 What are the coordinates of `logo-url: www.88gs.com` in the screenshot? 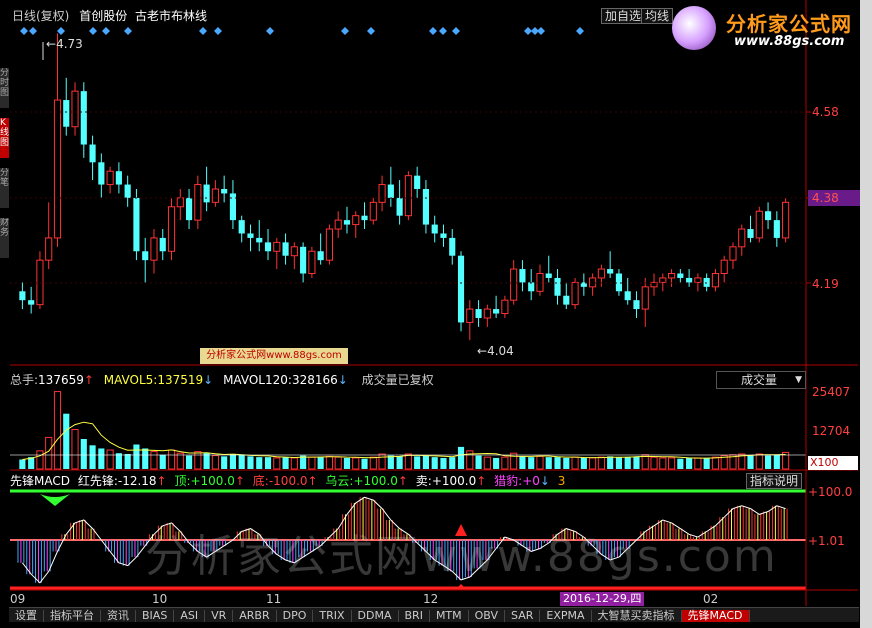 It's located at (789, 41).